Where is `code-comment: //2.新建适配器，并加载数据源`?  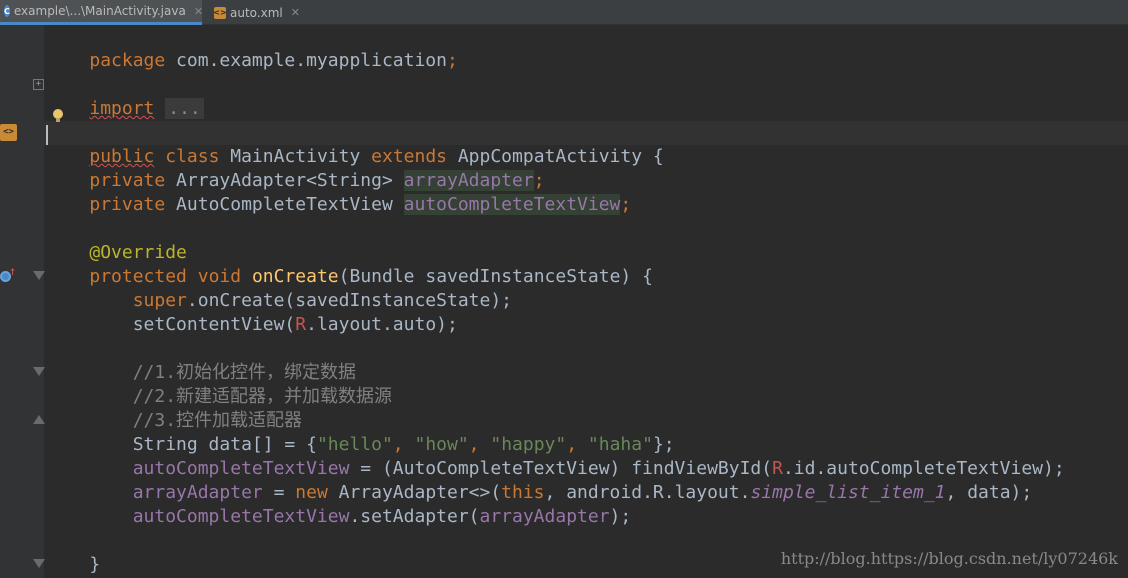 code-comment: //2.新建适配器，并加载数据源 is located at coordinates (262, 396).